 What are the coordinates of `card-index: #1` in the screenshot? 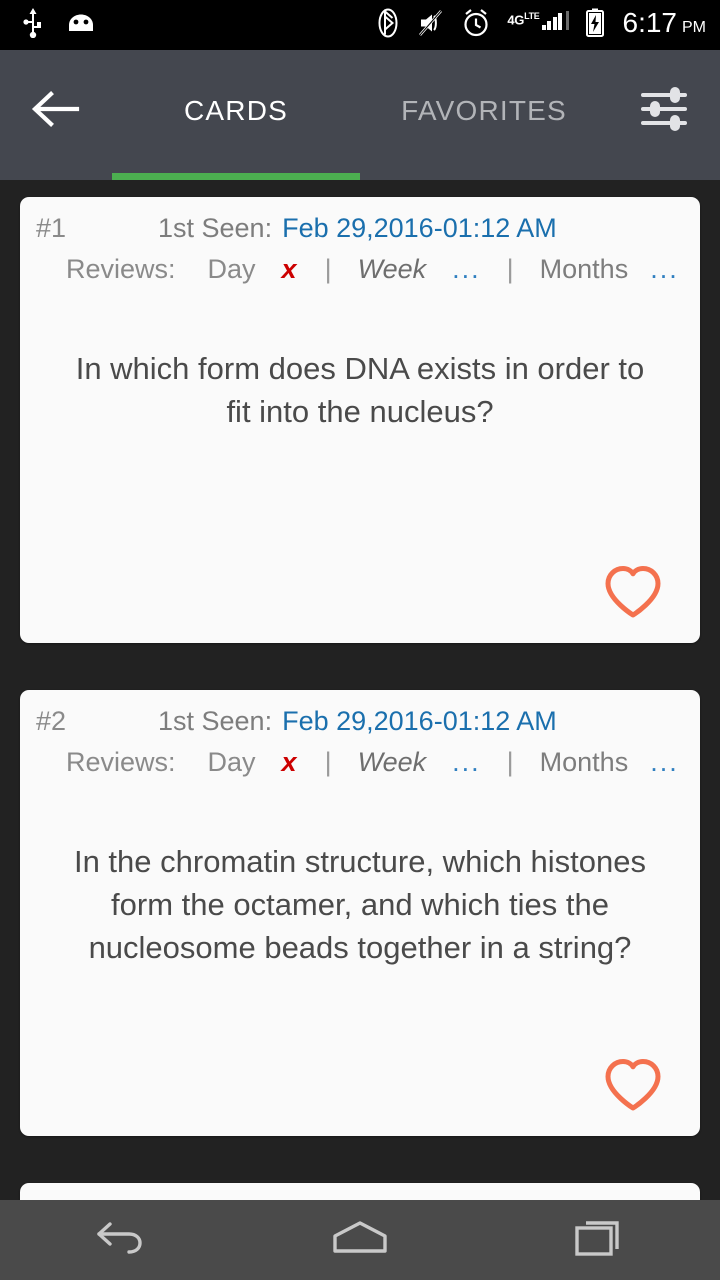 It's located at (51, 228).